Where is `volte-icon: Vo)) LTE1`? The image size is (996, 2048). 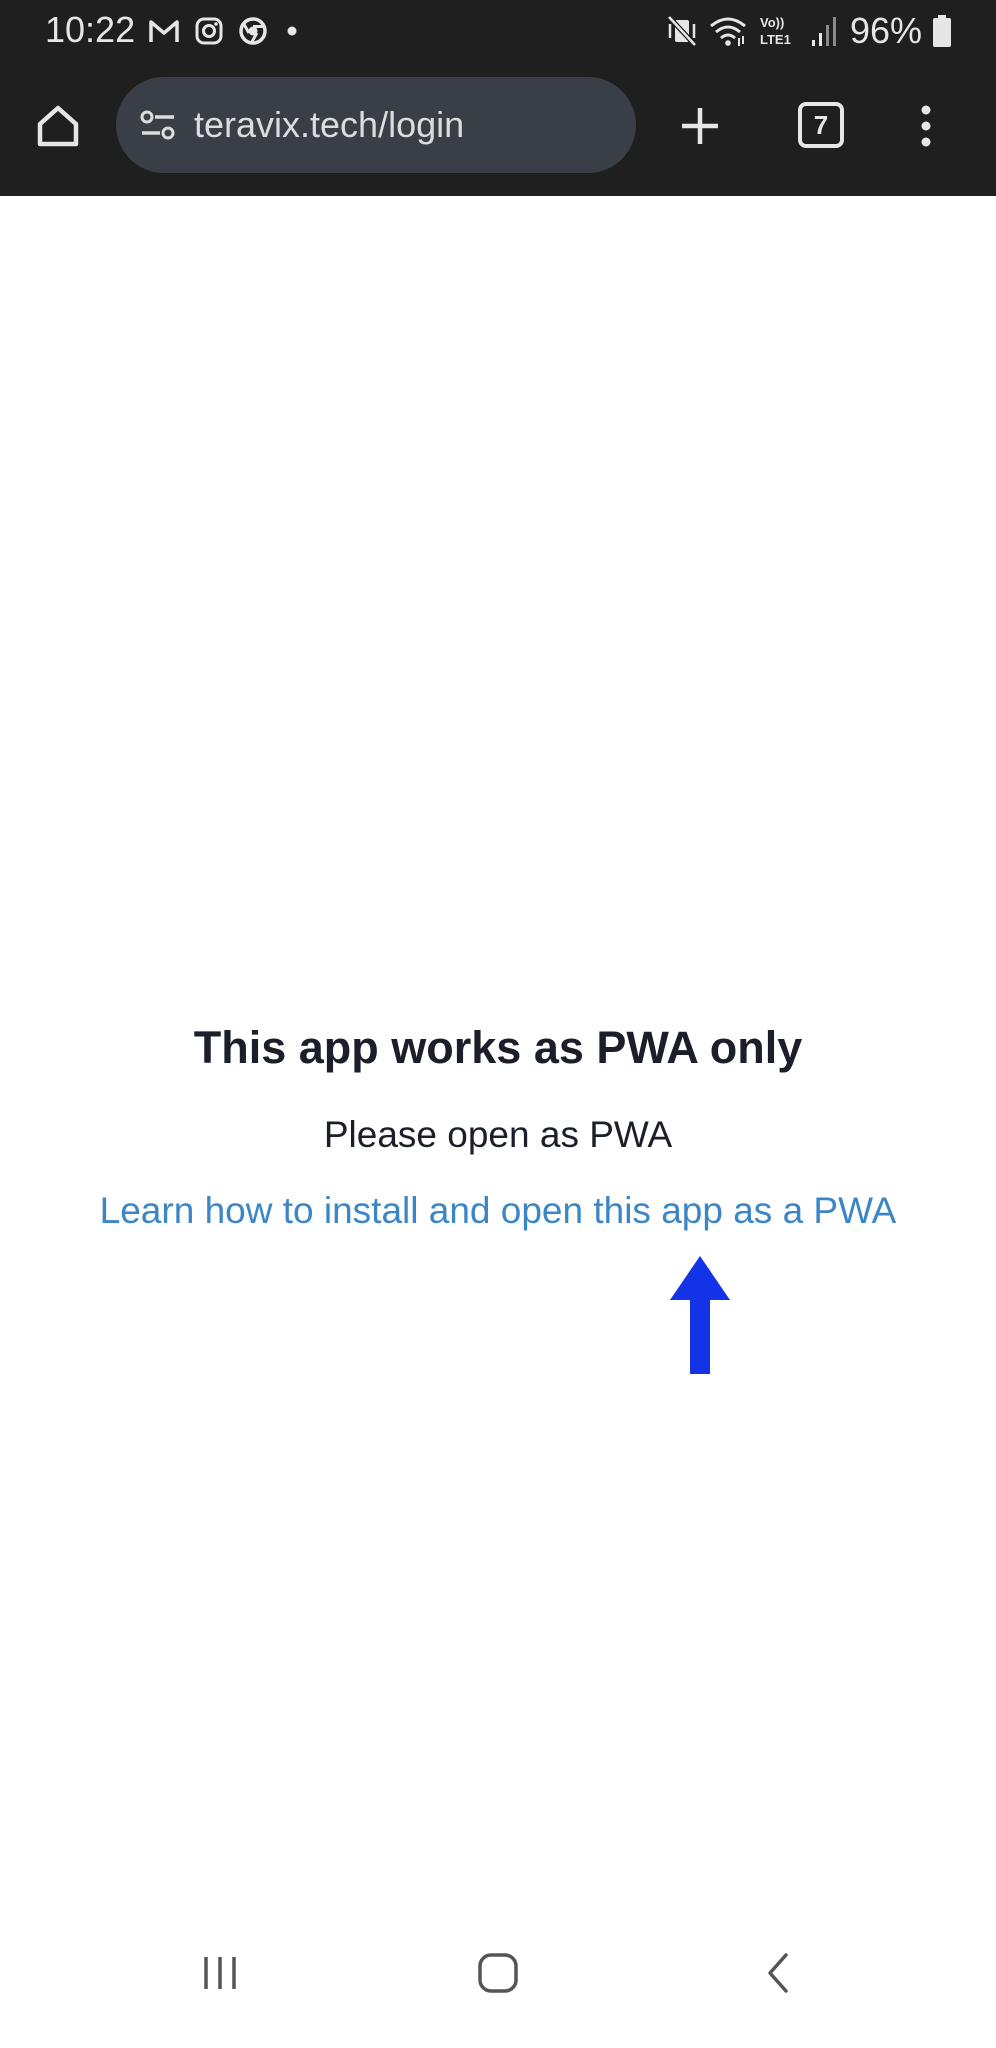
volte-icon: Vo)) LTE1 is located at coordinates (775, 31).